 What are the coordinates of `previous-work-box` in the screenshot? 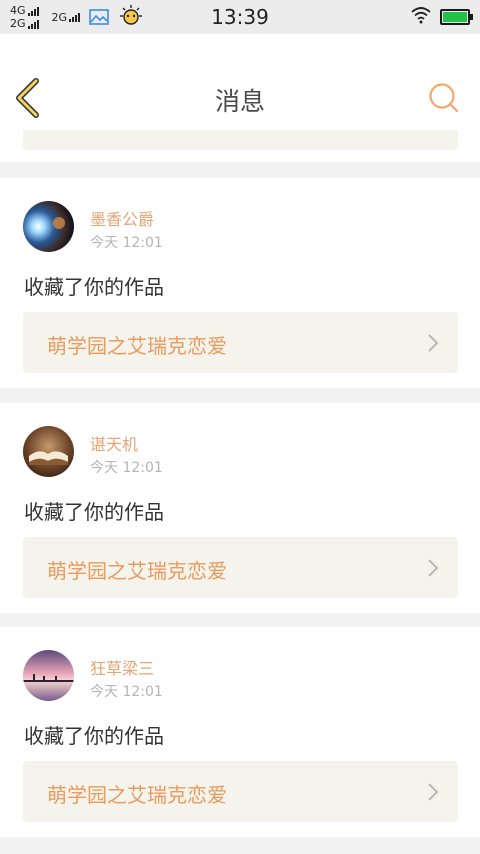 It's located at (240, 140).